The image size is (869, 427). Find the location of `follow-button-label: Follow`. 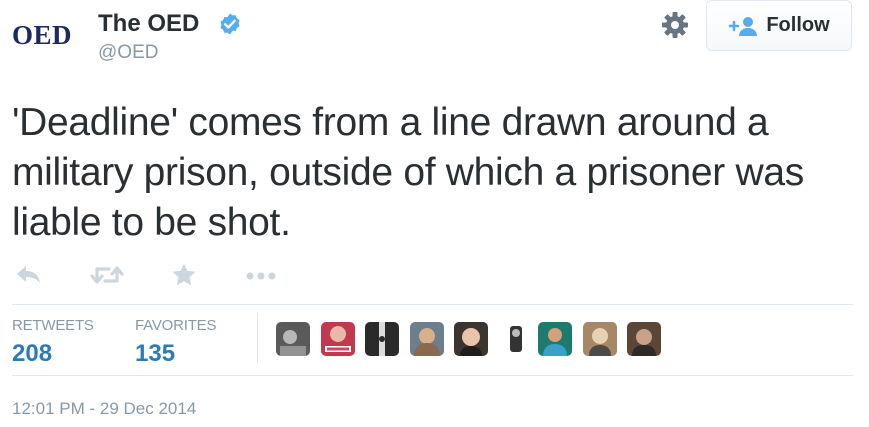

follow-button-label: Follow is located at coordinates (798, 25).